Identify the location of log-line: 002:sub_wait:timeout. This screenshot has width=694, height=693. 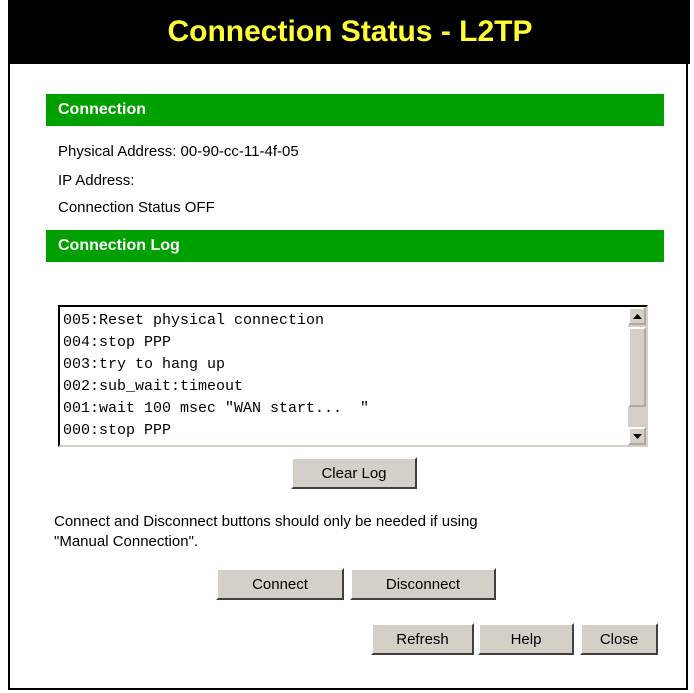
(153, 386).